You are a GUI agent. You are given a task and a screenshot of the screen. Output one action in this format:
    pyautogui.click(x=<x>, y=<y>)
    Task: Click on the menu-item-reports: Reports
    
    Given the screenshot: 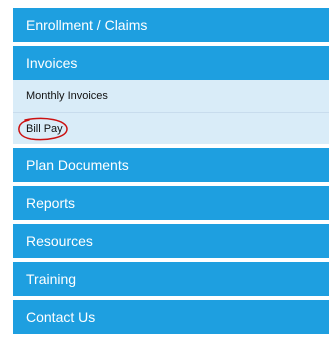 What is the action you would take?
    pyautogui.click(x=171, y=203)
    